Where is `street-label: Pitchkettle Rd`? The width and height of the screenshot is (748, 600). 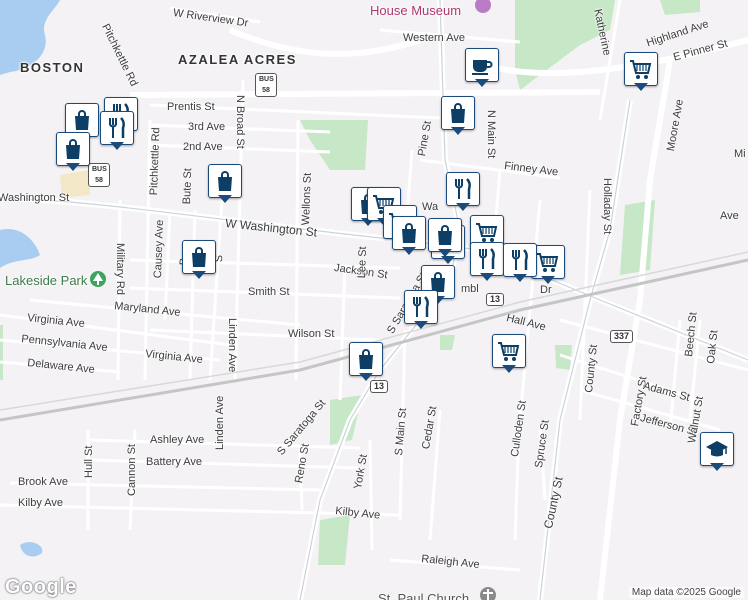 street-label: Pitchkettle Rd is located at coordinates (155, 161).